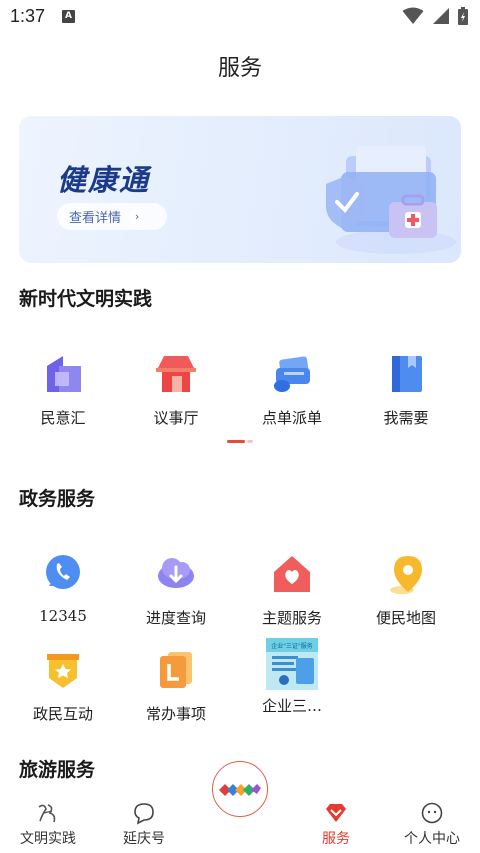 The width and height of the screenshot is (480, 853). I want to click on poster-thumbnail-icon: 企业"三证"服务, so click(292, 664).